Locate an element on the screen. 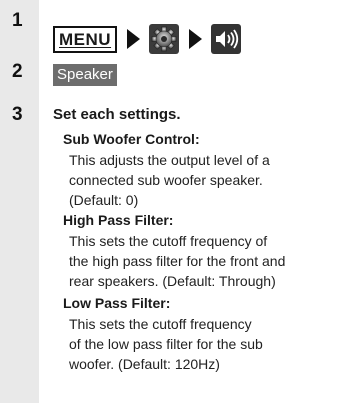 The image size is (358, 403). step-number-1: 1 is located at coordinates (17, 20).